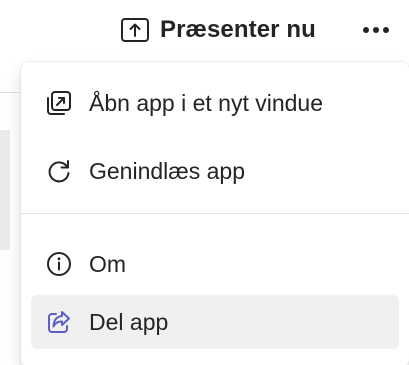  What do you see at coordinates (215, 322) in the screenshot?
I see `menu-item-share-app: Del app` at bounding box center [215, 322].